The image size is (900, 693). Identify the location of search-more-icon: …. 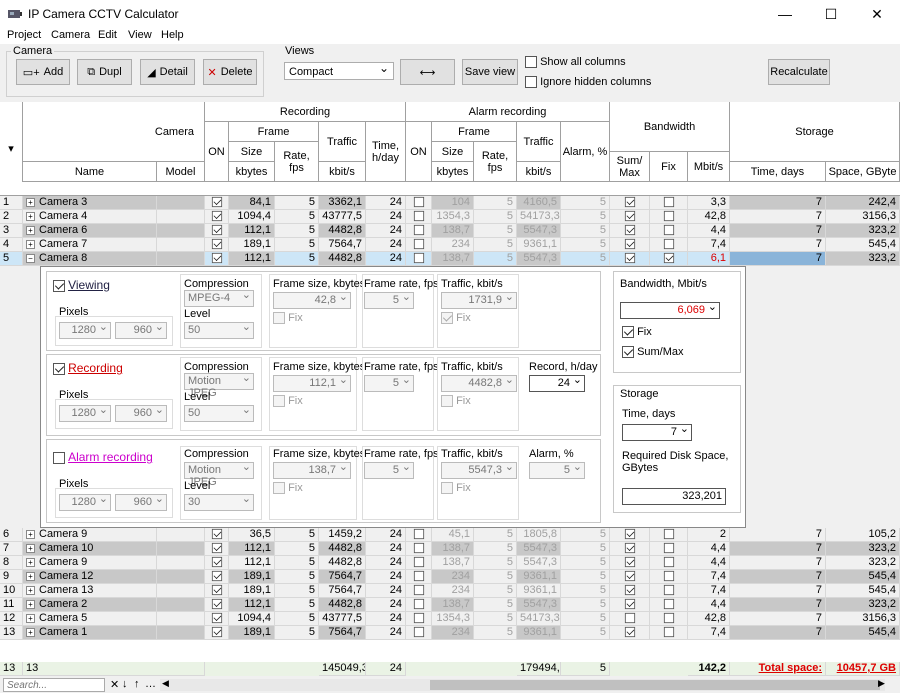
(150, 684).